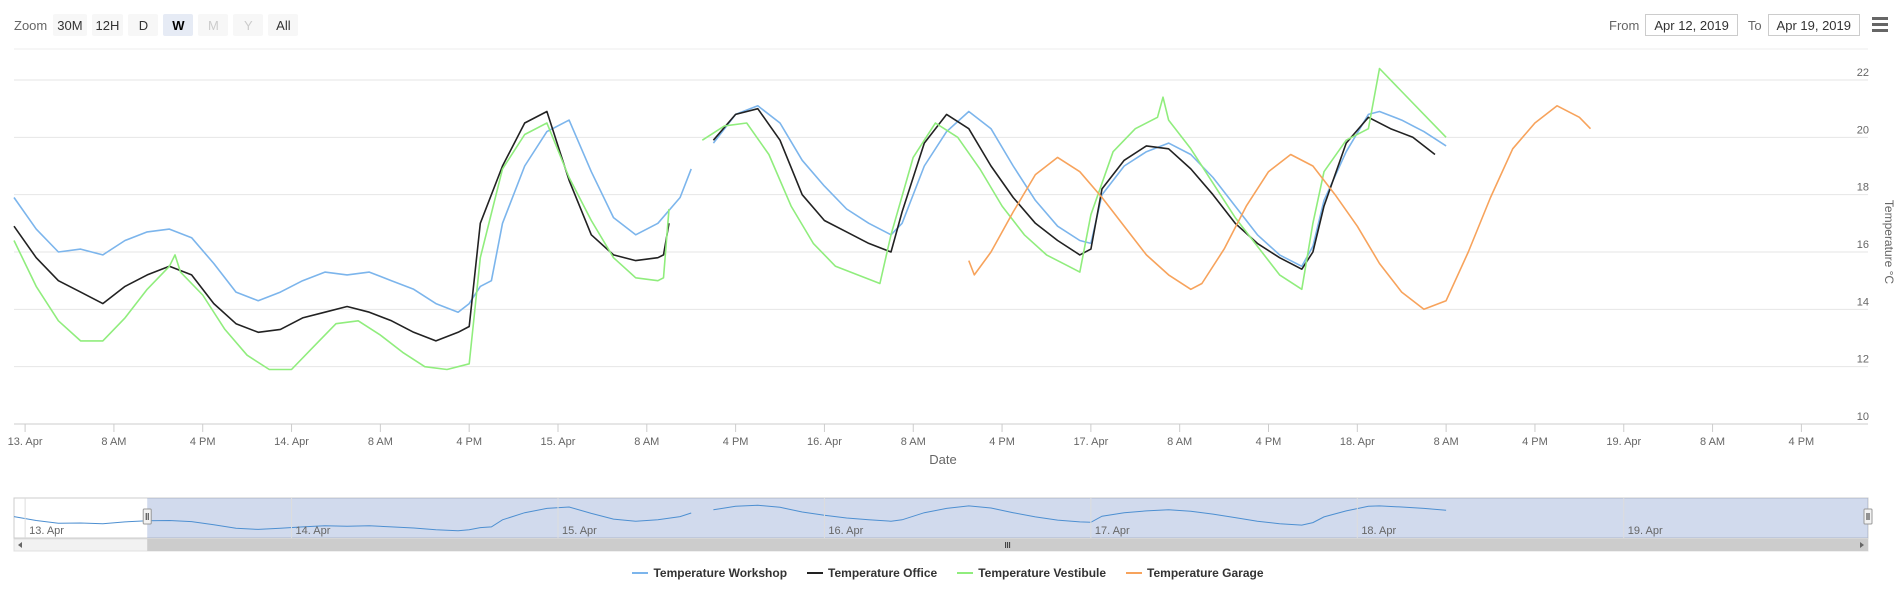 This screenshot has width=1896, height=590. I want to click on navigator-label: 18. Apr, so click(1378, 531).